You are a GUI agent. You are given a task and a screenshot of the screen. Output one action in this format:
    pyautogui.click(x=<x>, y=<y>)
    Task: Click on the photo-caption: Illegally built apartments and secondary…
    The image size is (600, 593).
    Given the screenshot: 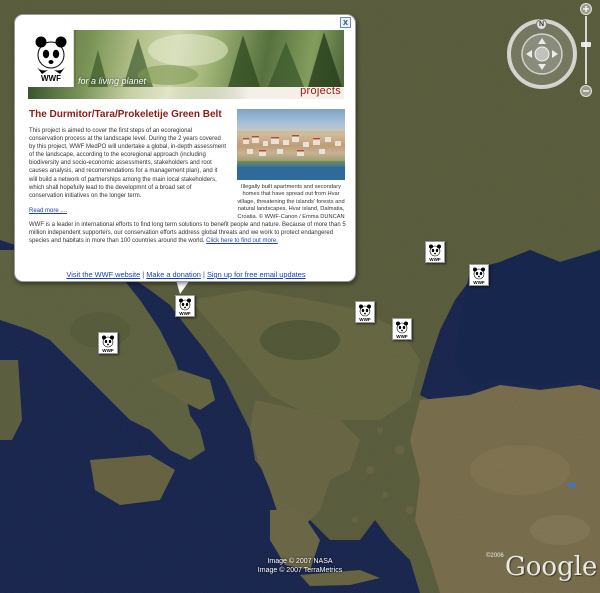 What is the action you would take?
    pyautogui.click(x=291, y=202)
    